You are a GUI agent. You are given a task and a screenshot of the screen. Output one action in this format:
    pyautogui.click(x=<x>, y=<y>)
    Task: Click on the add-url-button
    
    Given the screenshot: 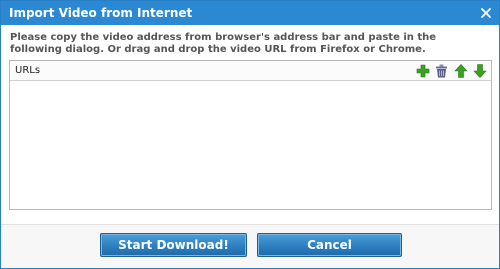 What is the action you would take?
    pyautogui.click(x=422, y=70)
    